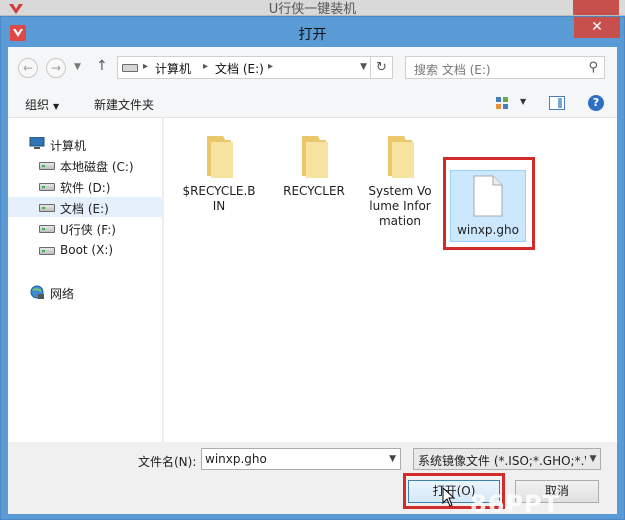 The height and width of the screenshot is (520, 625). What do you see at coordinates (68, 146) in the screenshot?
I see `tree-label: 计算机` at bounding box center [68, 146].